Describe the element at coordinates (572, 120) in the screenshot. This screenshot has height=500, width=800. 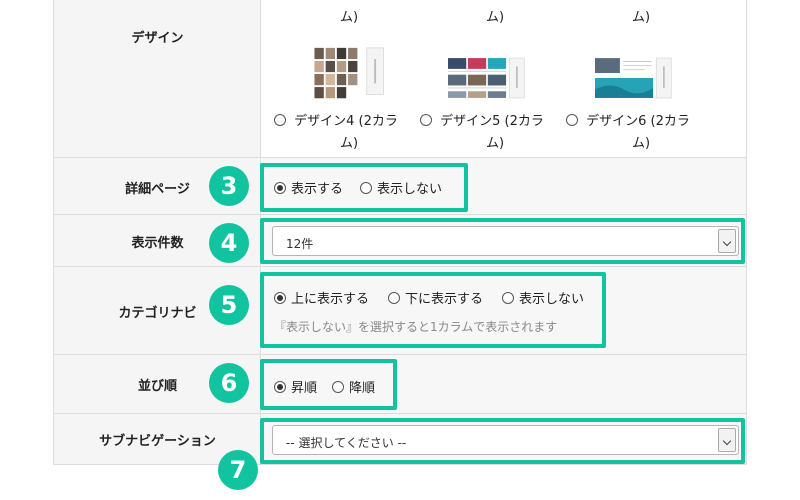
I see `design6-radio` at that location.